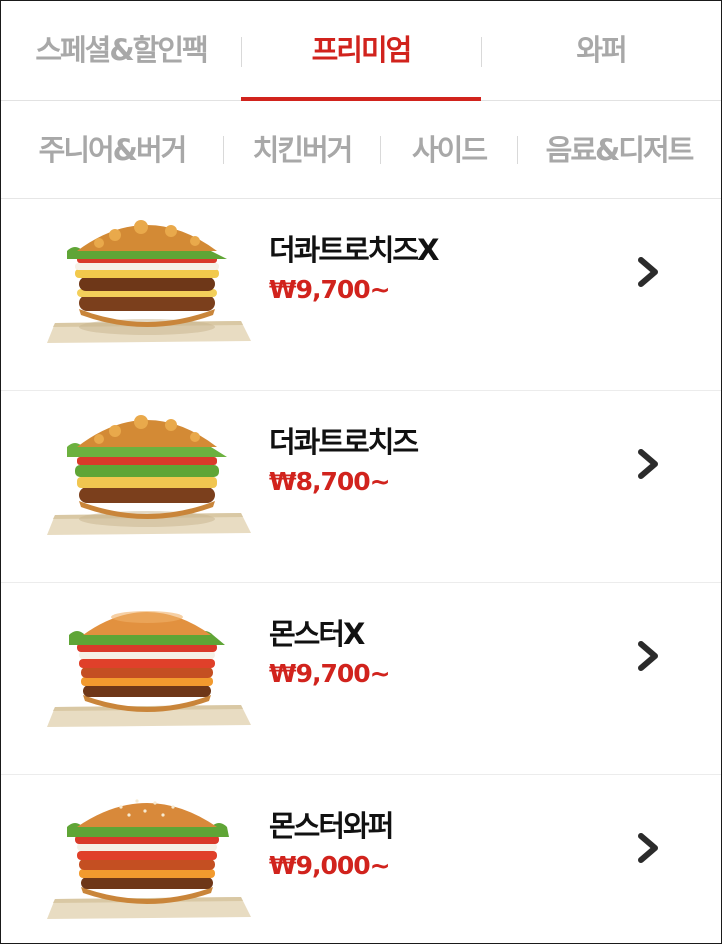 Image resolution: width=722 pixels, height=944 pixels. I want to click on tab-whopper: 와퍼, so click(601, 50).